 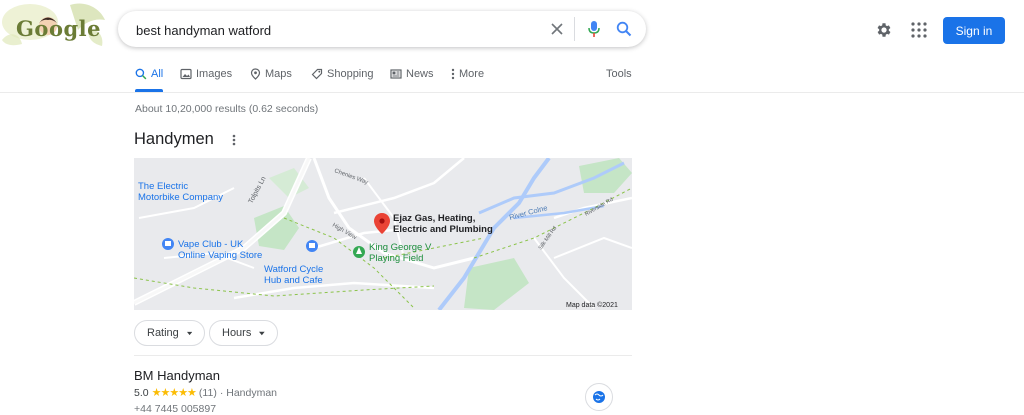 What do you see at coordinates (293, 269) in the screenshot?
I see `poi-label: Watford Cycle` at bounding box center [293, 269].